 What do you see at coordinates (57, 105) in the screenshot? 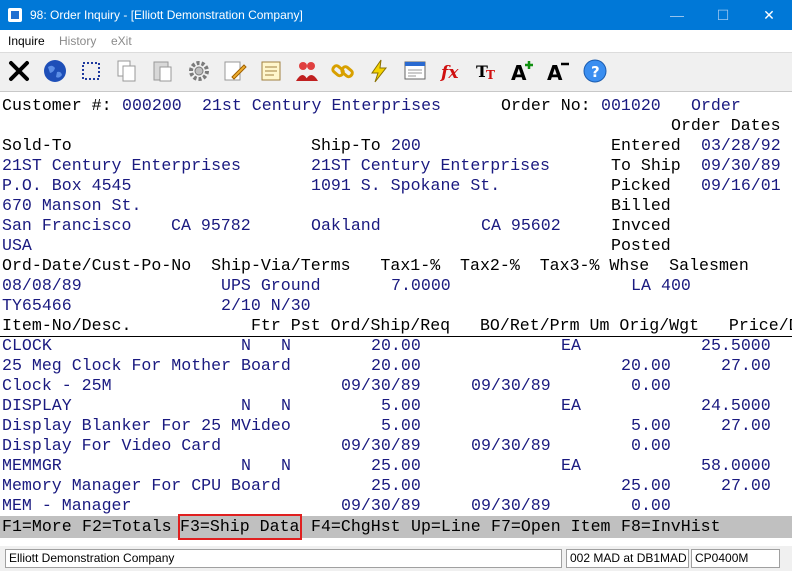
I see `customer-label: Customer #:` at bounding box center [57, 105].